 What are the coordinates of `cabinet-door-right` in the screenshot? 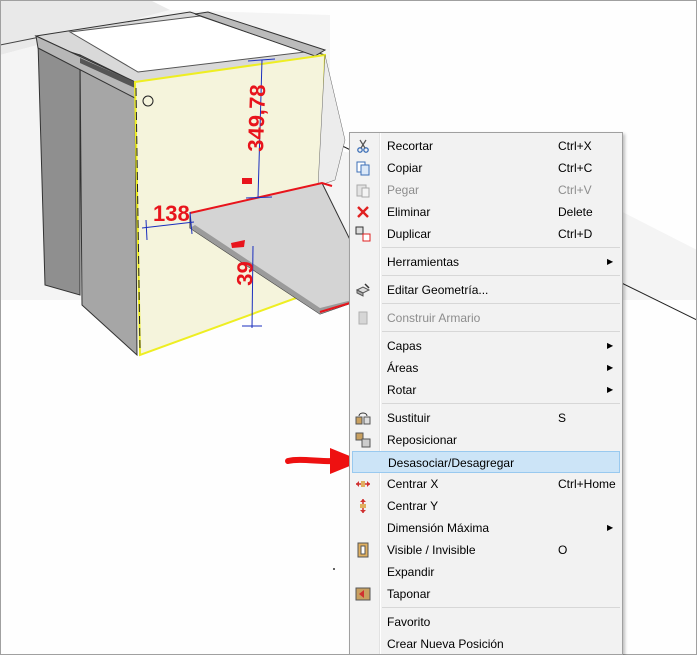 It's located at (108, 205).